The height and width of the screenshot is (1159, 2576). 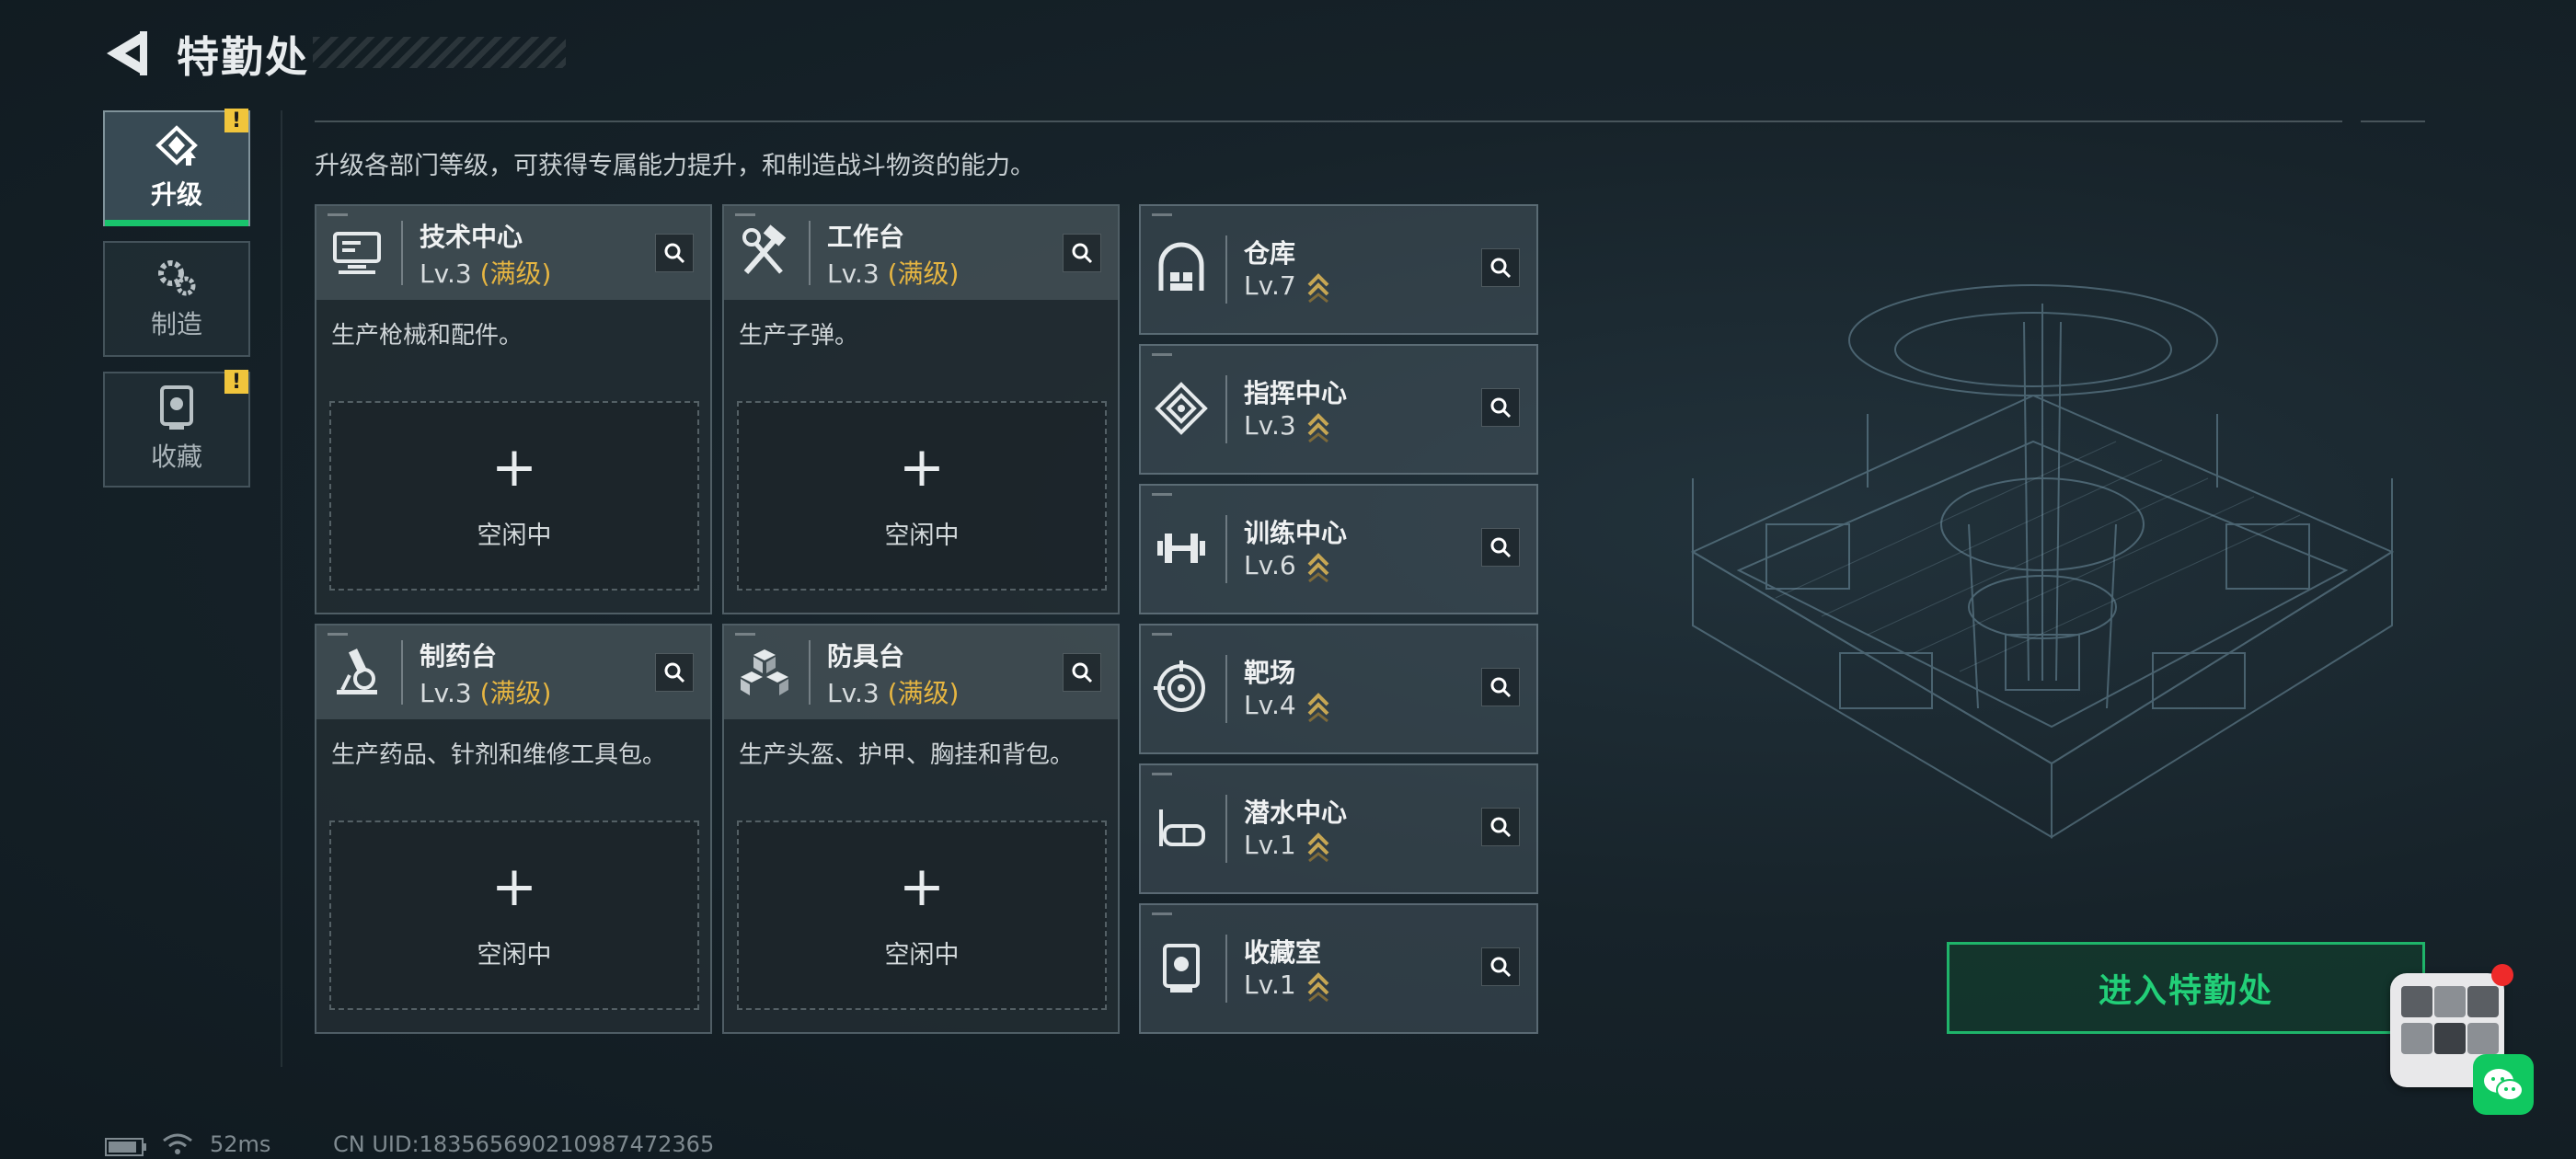 What do you see at coordinates (357, 253) in the screenshot?
I see `monitor-icon` at bounding box center [357, 253].